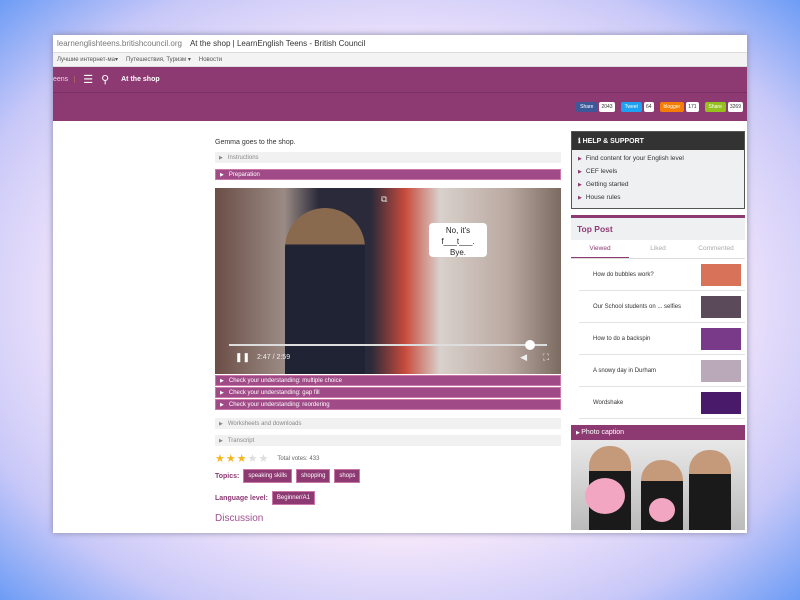 The height and width of the screenshot is (600, 800). Describe the element at coordinates (625, 370) in the screenshot. I see `post-title: A snowy day in Durham` at that location.